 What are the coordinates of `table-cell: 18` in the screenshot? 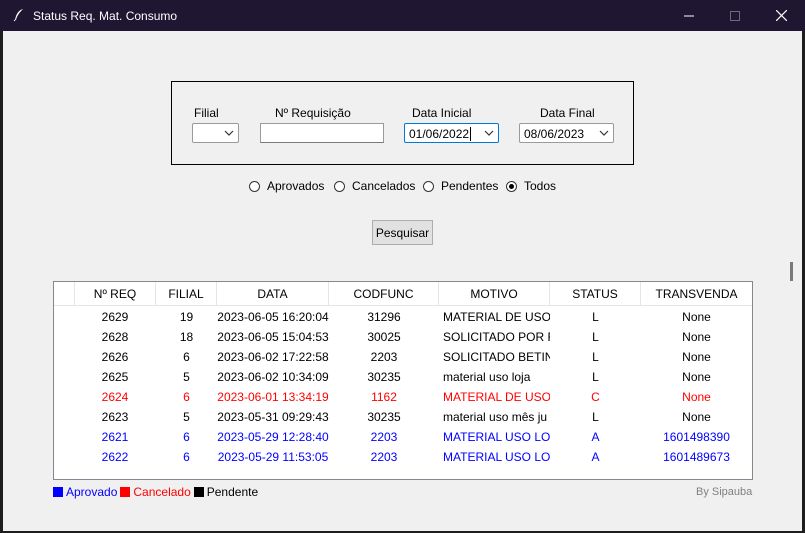 It's located at (186, 337).